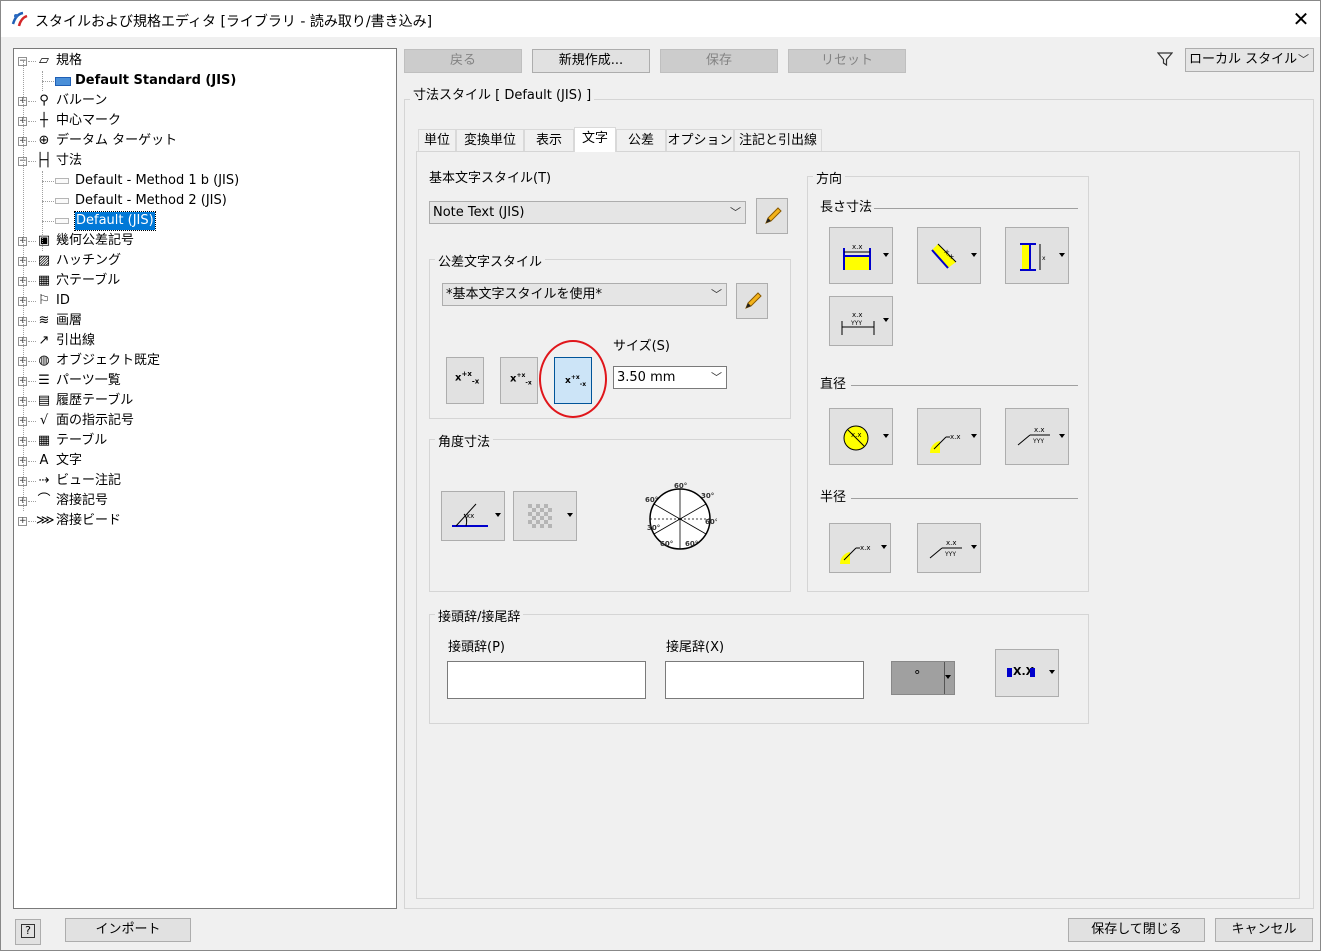 This screenshot has height=951, width=1321. Describe the element at coordinates (833, 384) in the screenshot. I see `diameter-label: 直径` at that location.